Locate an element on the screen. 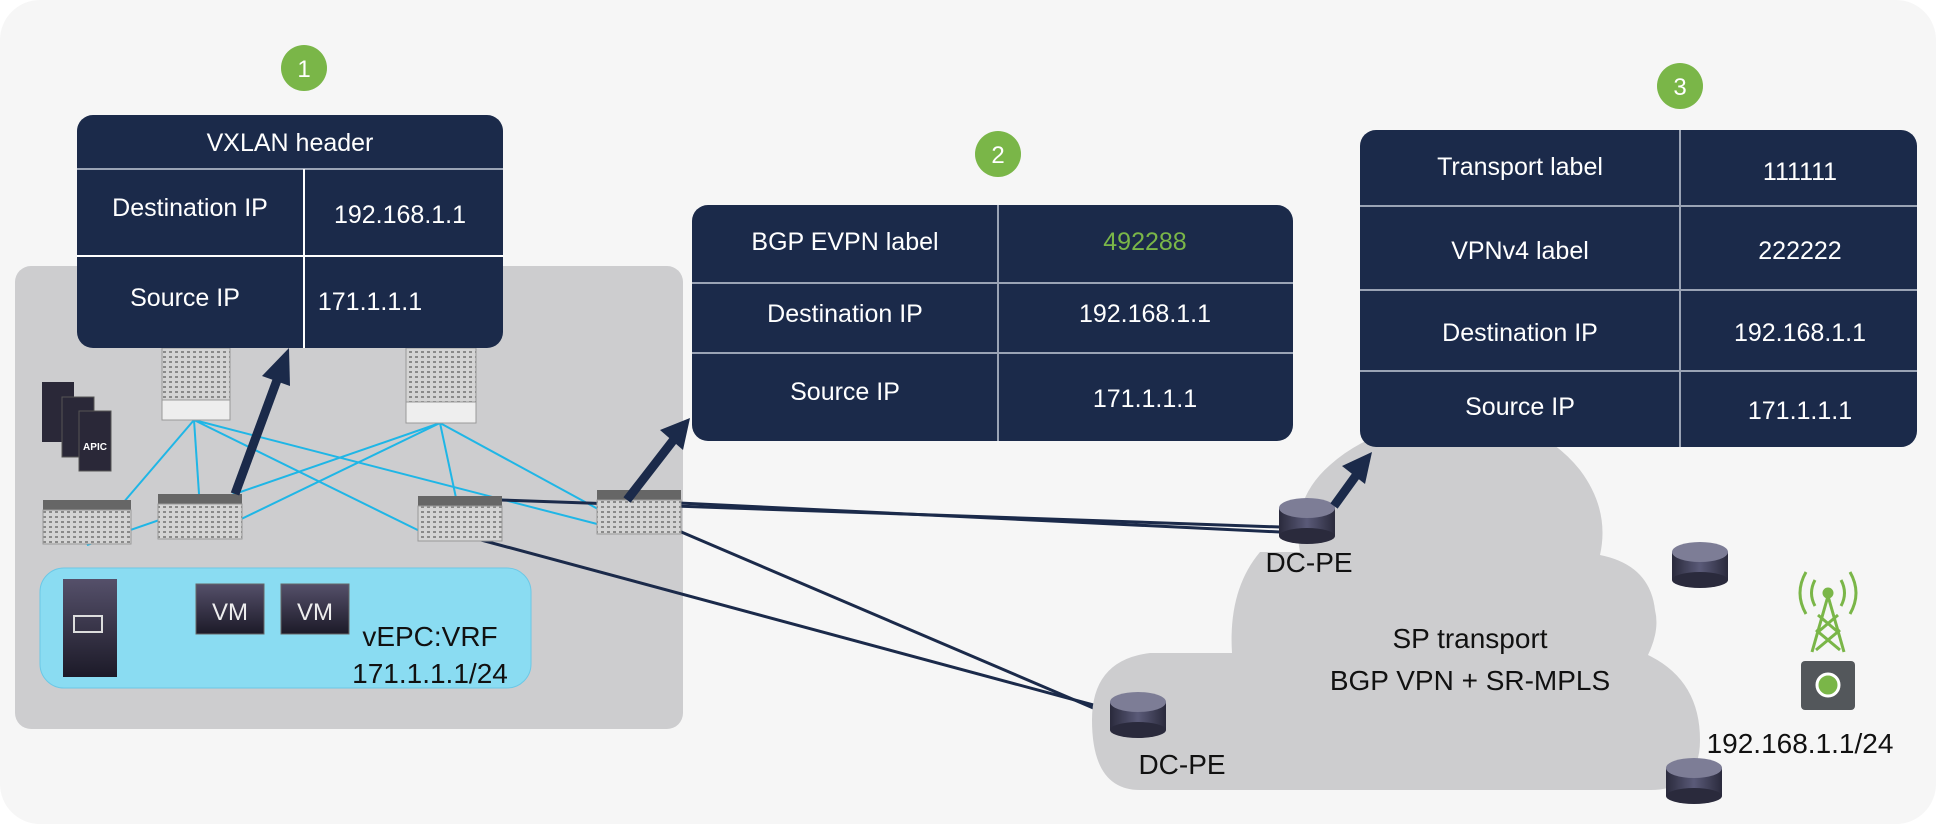  evpn-label-value: 492288 is located at coordinates (1144, 242).